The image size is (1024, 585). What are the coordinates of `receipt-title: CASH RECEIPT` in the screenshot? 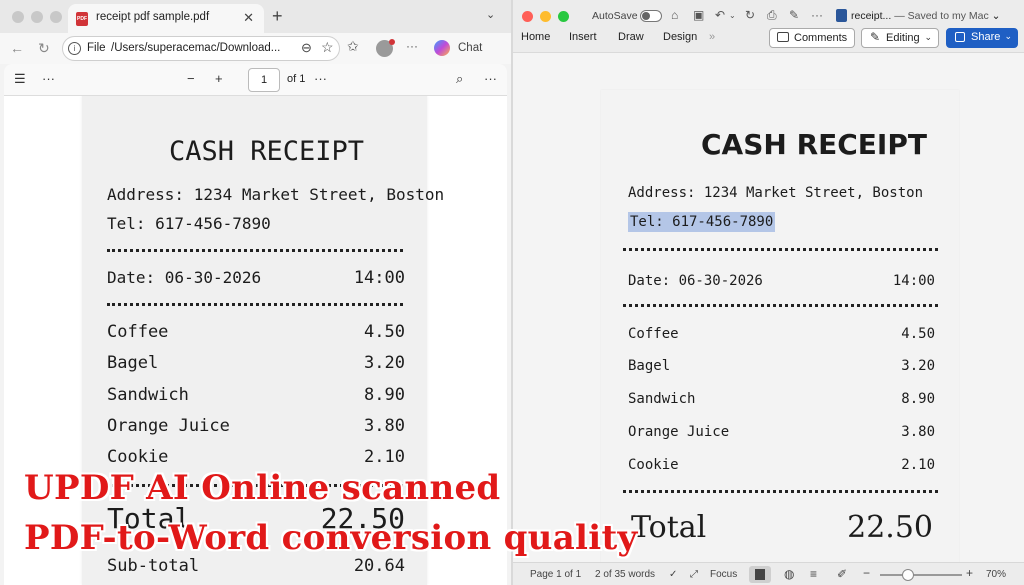 It's located at (814, 144).